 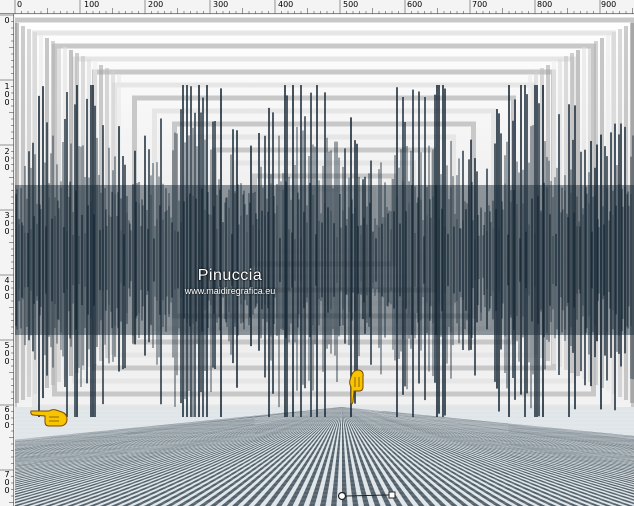 What do you see at coordinates (7, 94) in the screenshot?
I see `ruler-left-label: 1 0 0` at bounding box center [7, 94].